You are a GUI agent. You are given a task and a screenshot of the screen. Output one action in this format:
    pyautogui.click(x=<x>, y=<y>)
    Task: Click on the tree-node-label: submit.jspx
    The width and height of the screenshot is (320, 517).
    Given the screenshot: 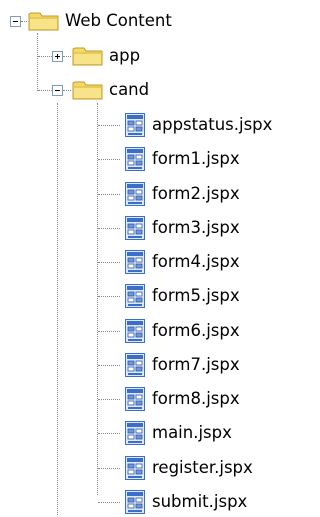 What is the action you would take?
    pyautogui.click(x=200, y=501)
    